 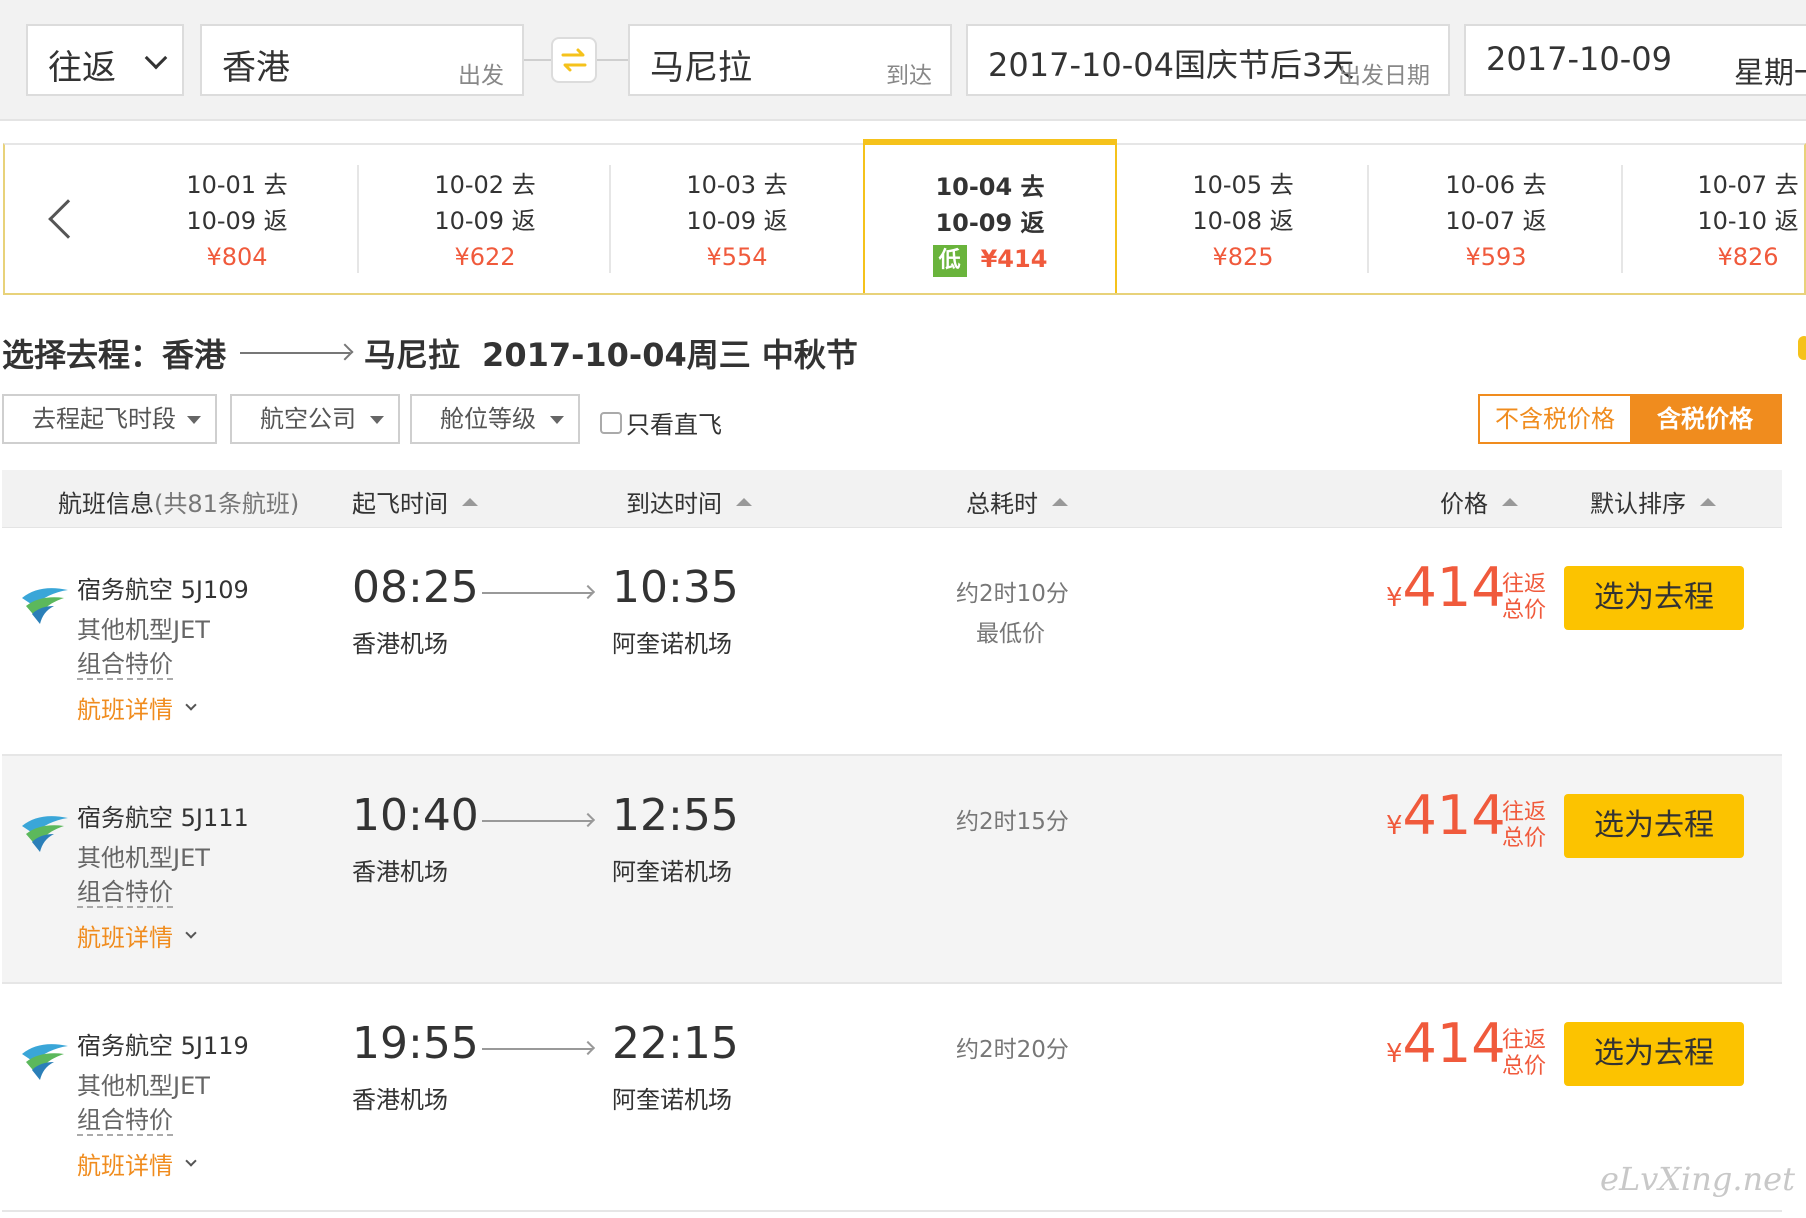 I want to click on trip-type-select: 往返, so click(x=105, y=60).